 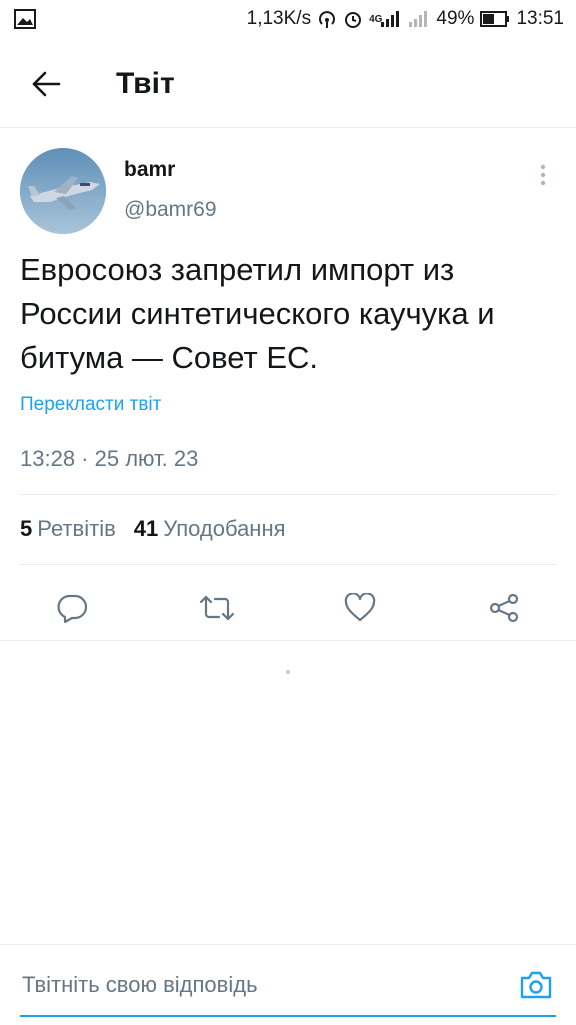 I want to click on tweet-actions, so click(x=288, y=607).